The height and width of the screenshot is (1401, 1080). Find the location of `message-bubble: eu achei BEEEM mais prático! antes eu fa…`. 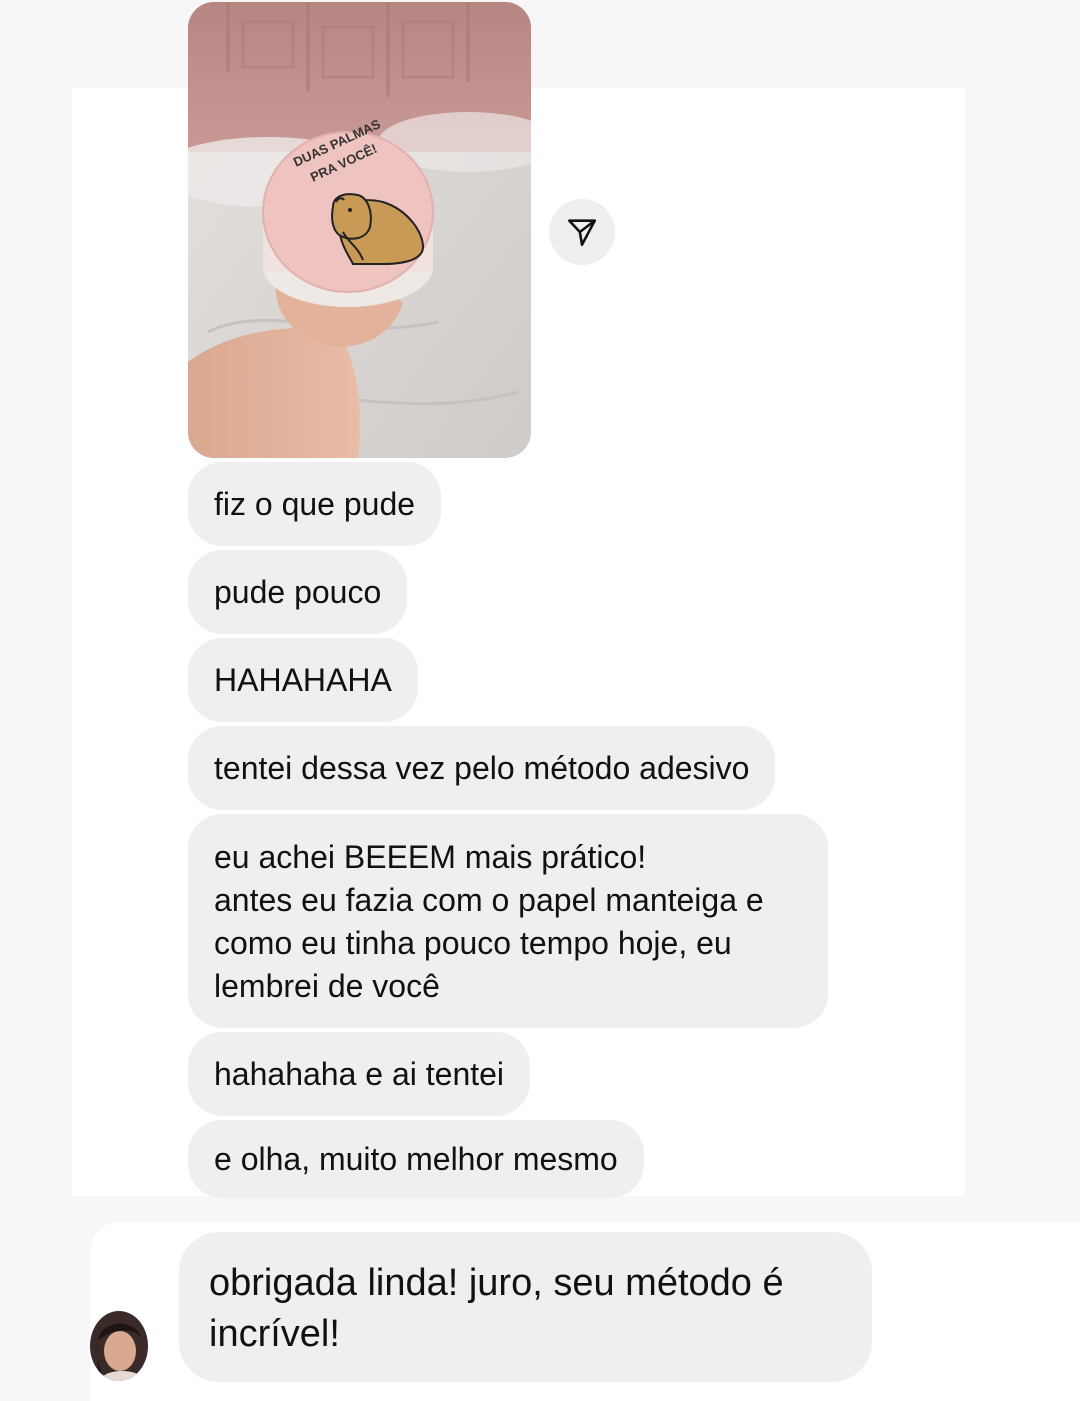

message-bubble: eu achei BEEEM mais prático! antes eu fa… is located at coordinates (508, 921).